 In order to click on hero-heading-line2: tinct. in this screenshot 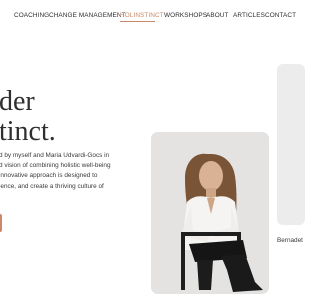, I will do `click(28, 131)`.